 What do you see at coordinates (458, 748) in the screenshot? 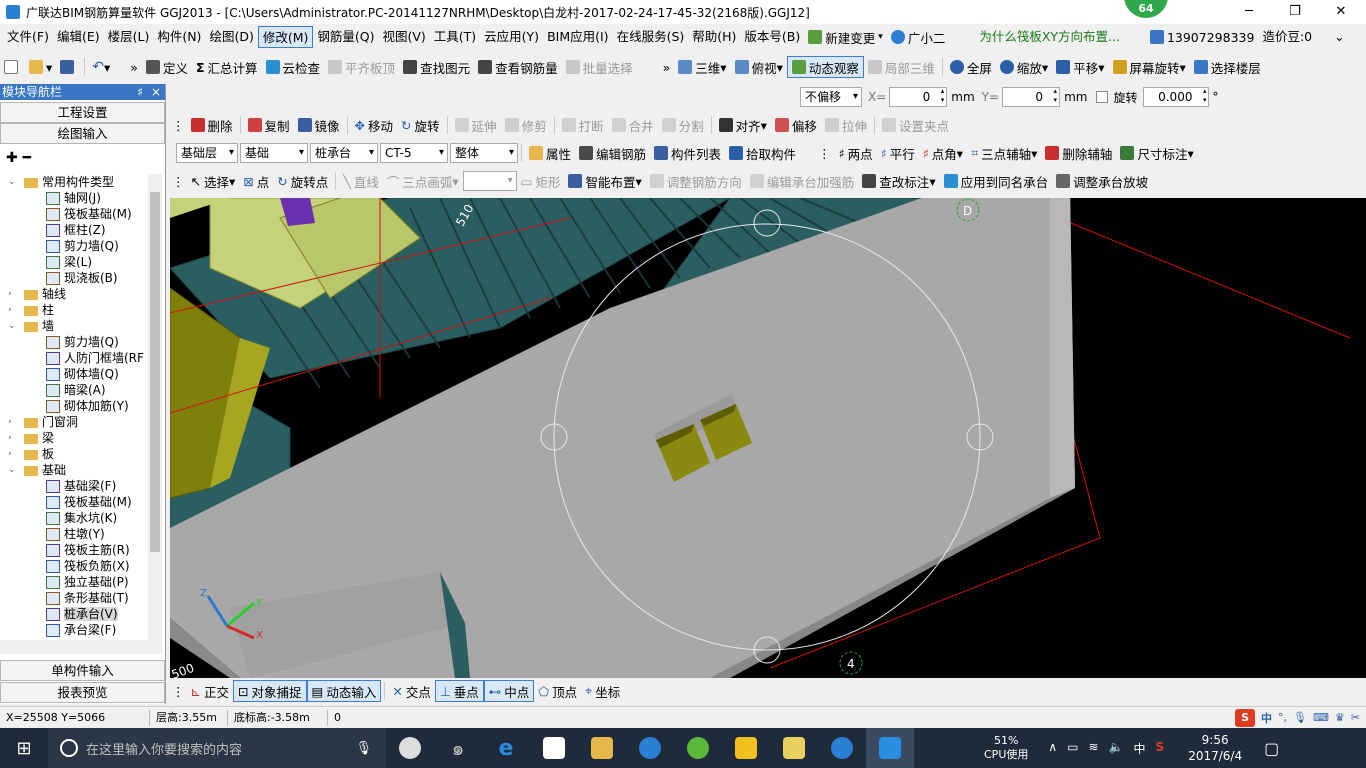
I see `taskbar-app-2: ๑` at bounding box center [458, 748].